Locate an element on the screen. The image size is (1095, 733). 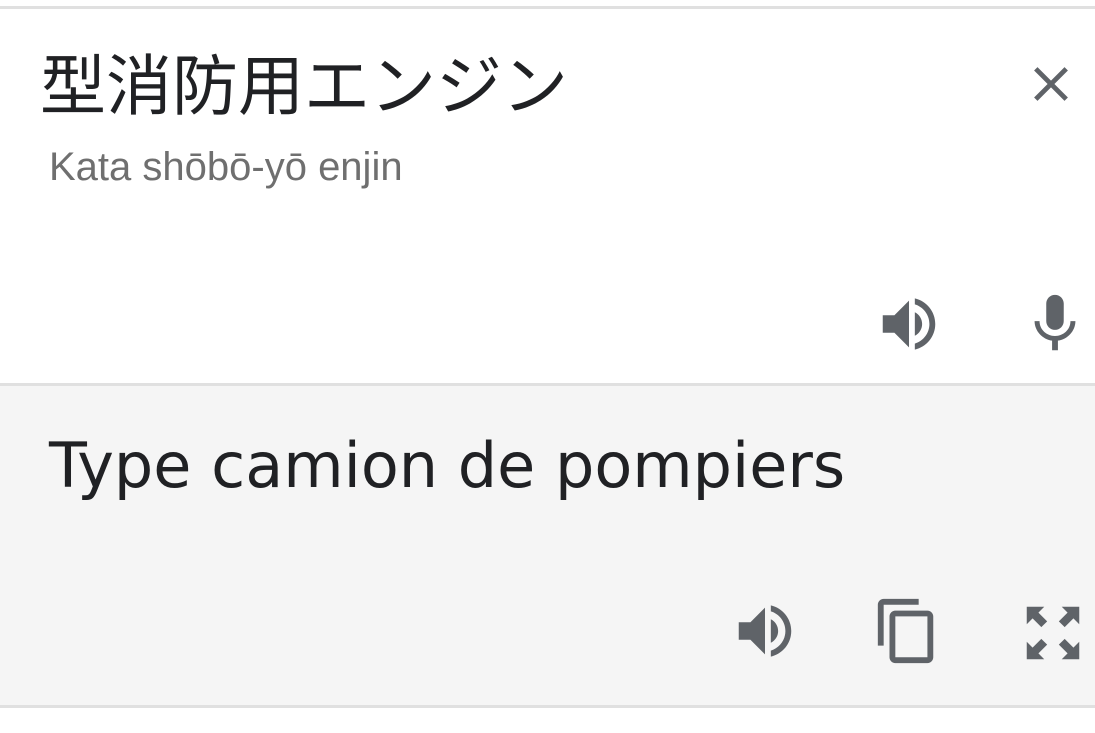
listen-translation-button is located at coordinates (765, 631).